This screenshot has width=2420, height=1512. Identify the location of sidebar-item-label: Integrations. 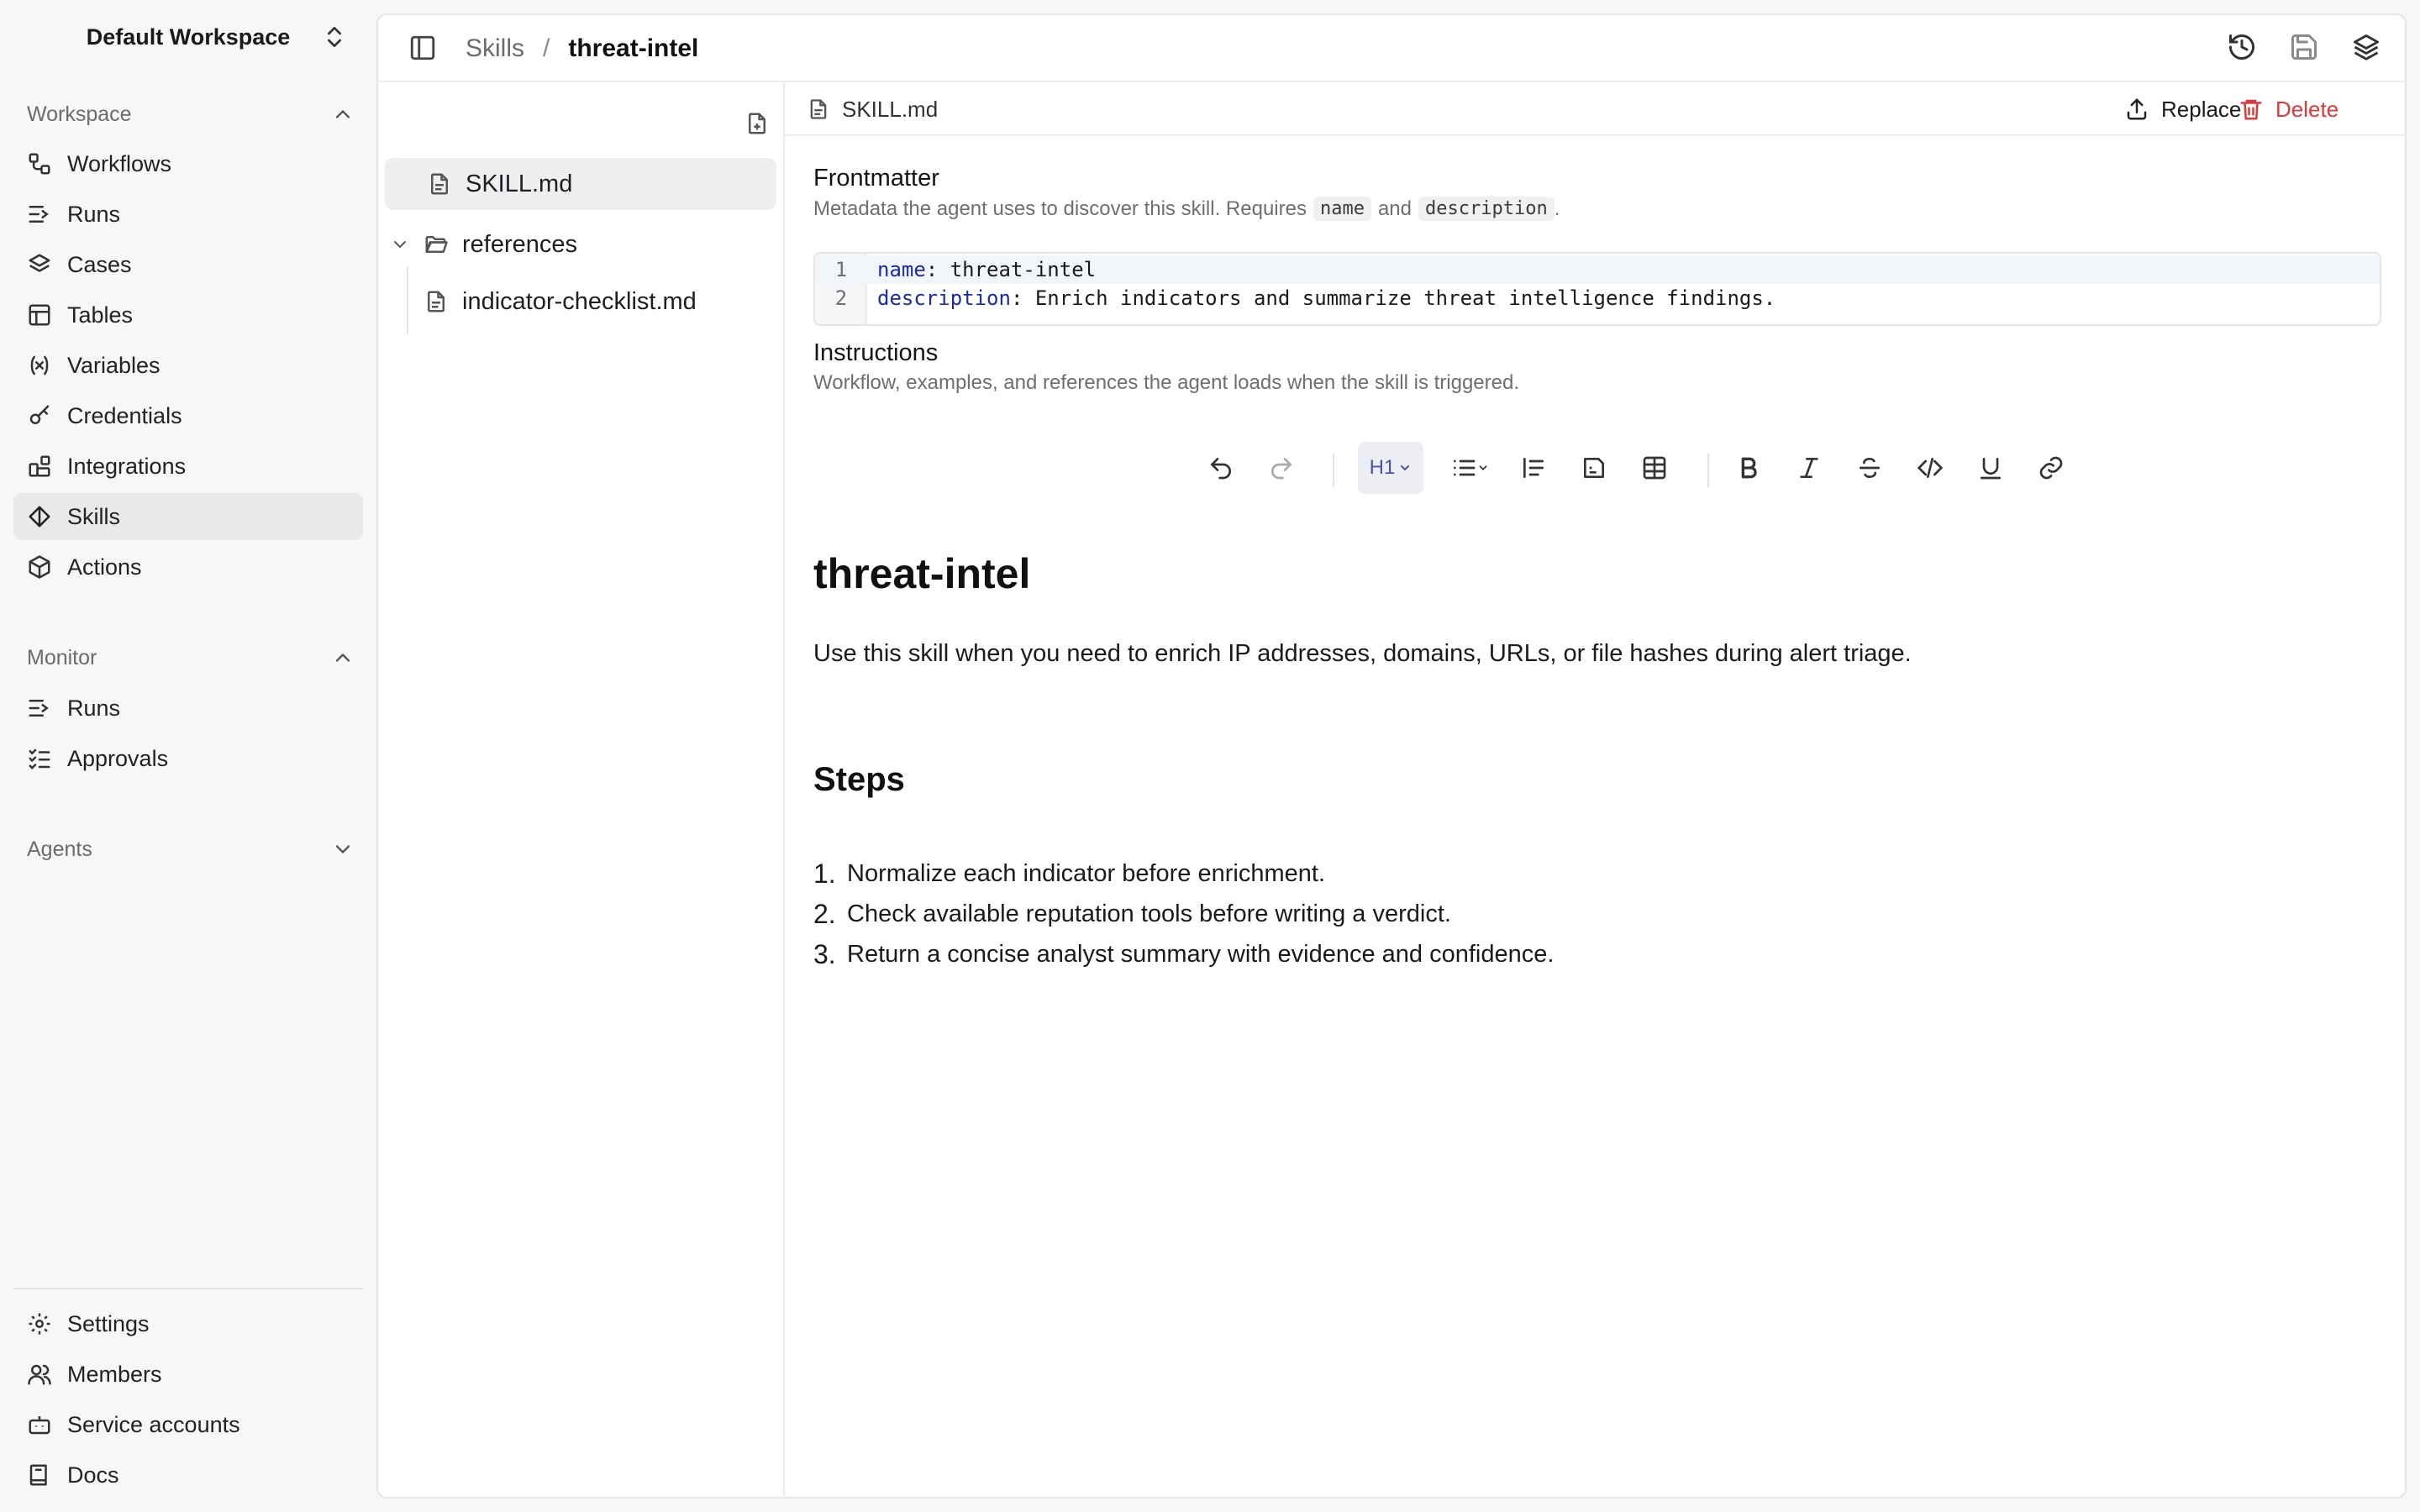
(127, 466).